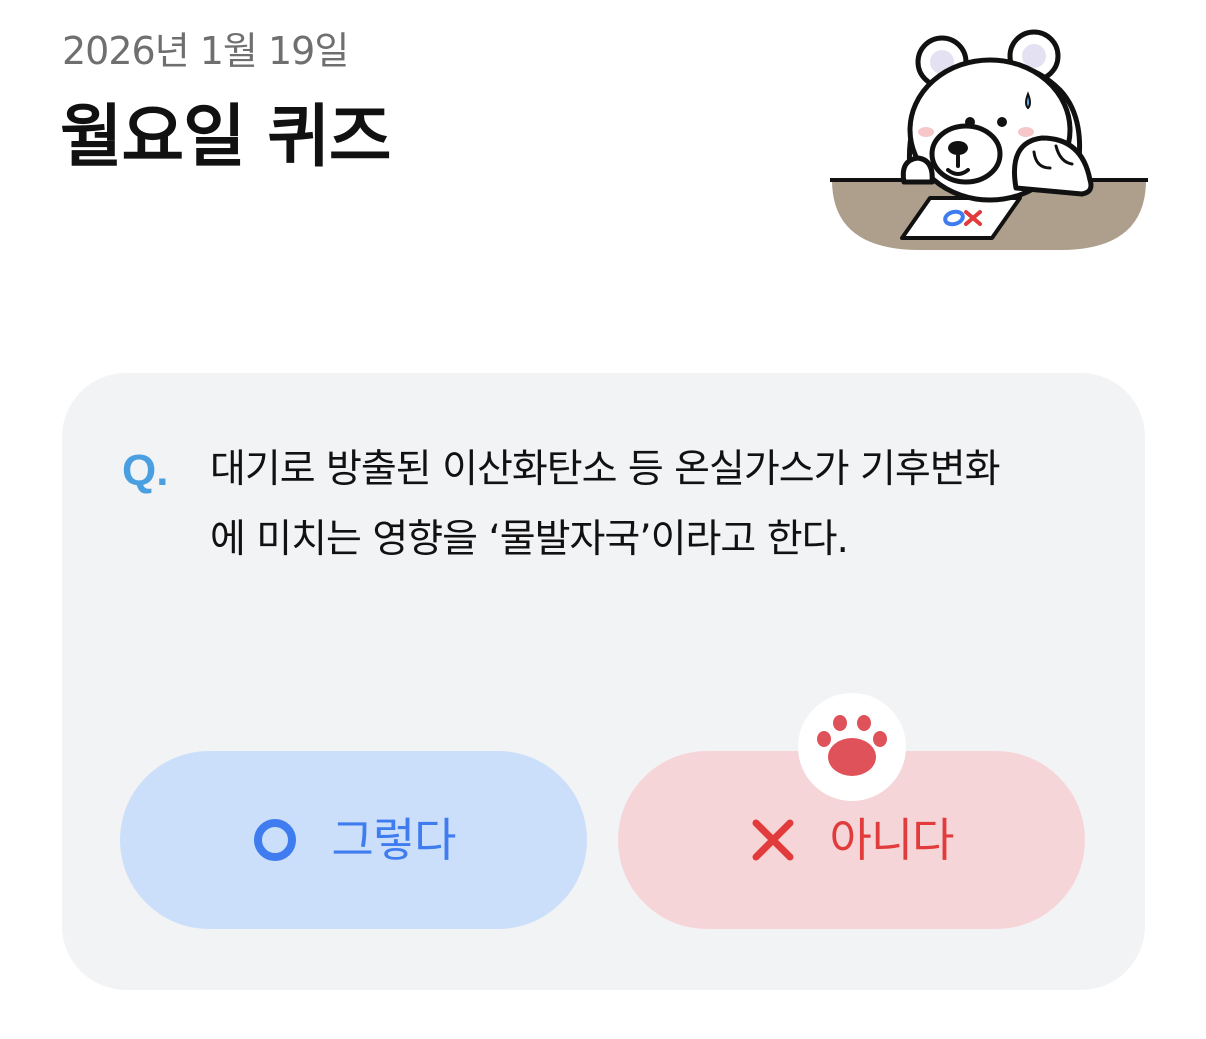 Image resolution: width=1206 pixels, height=1039 pixels. I want to click on answer-no-label: 아니다, so click(892, 840).